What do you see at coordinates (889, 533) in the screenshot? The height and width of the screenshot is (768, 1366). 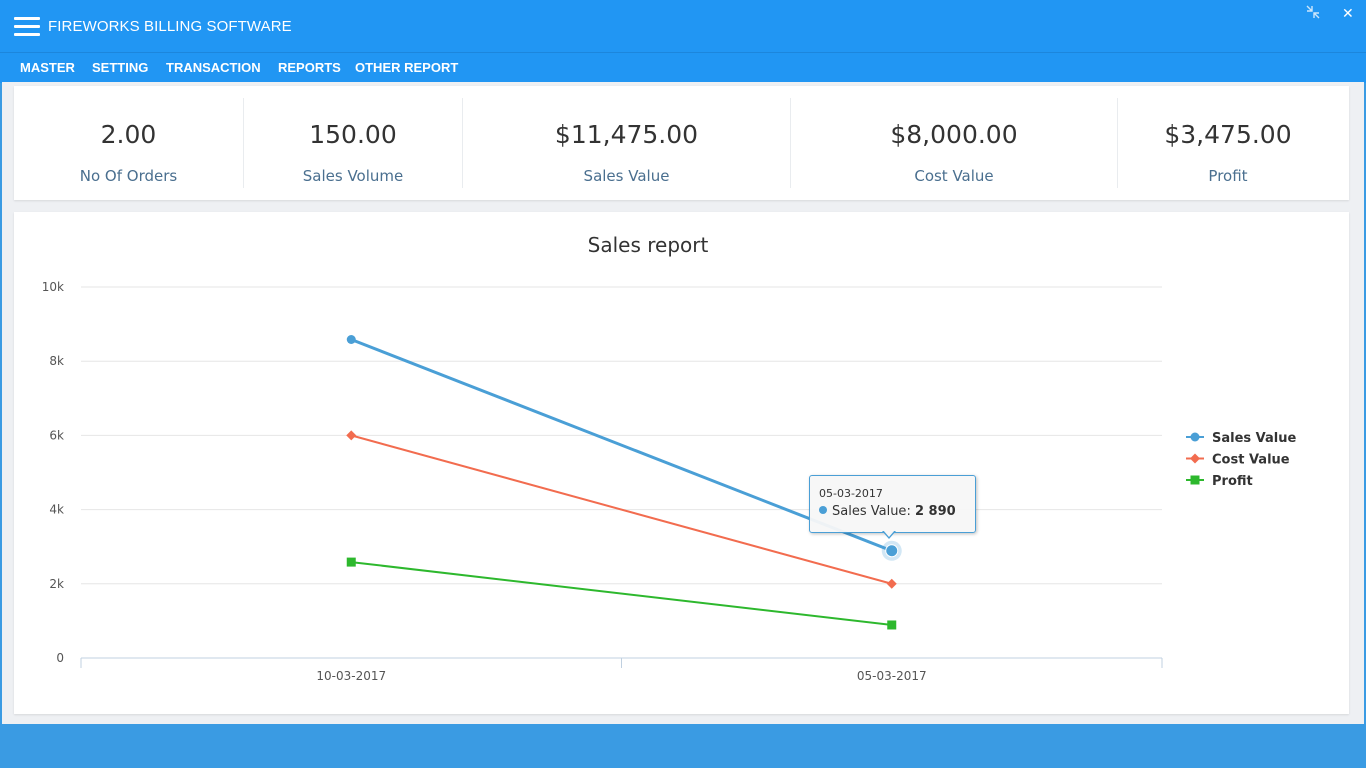 I see `tooltip-arrow-inner` at bounding box center [889, 533].